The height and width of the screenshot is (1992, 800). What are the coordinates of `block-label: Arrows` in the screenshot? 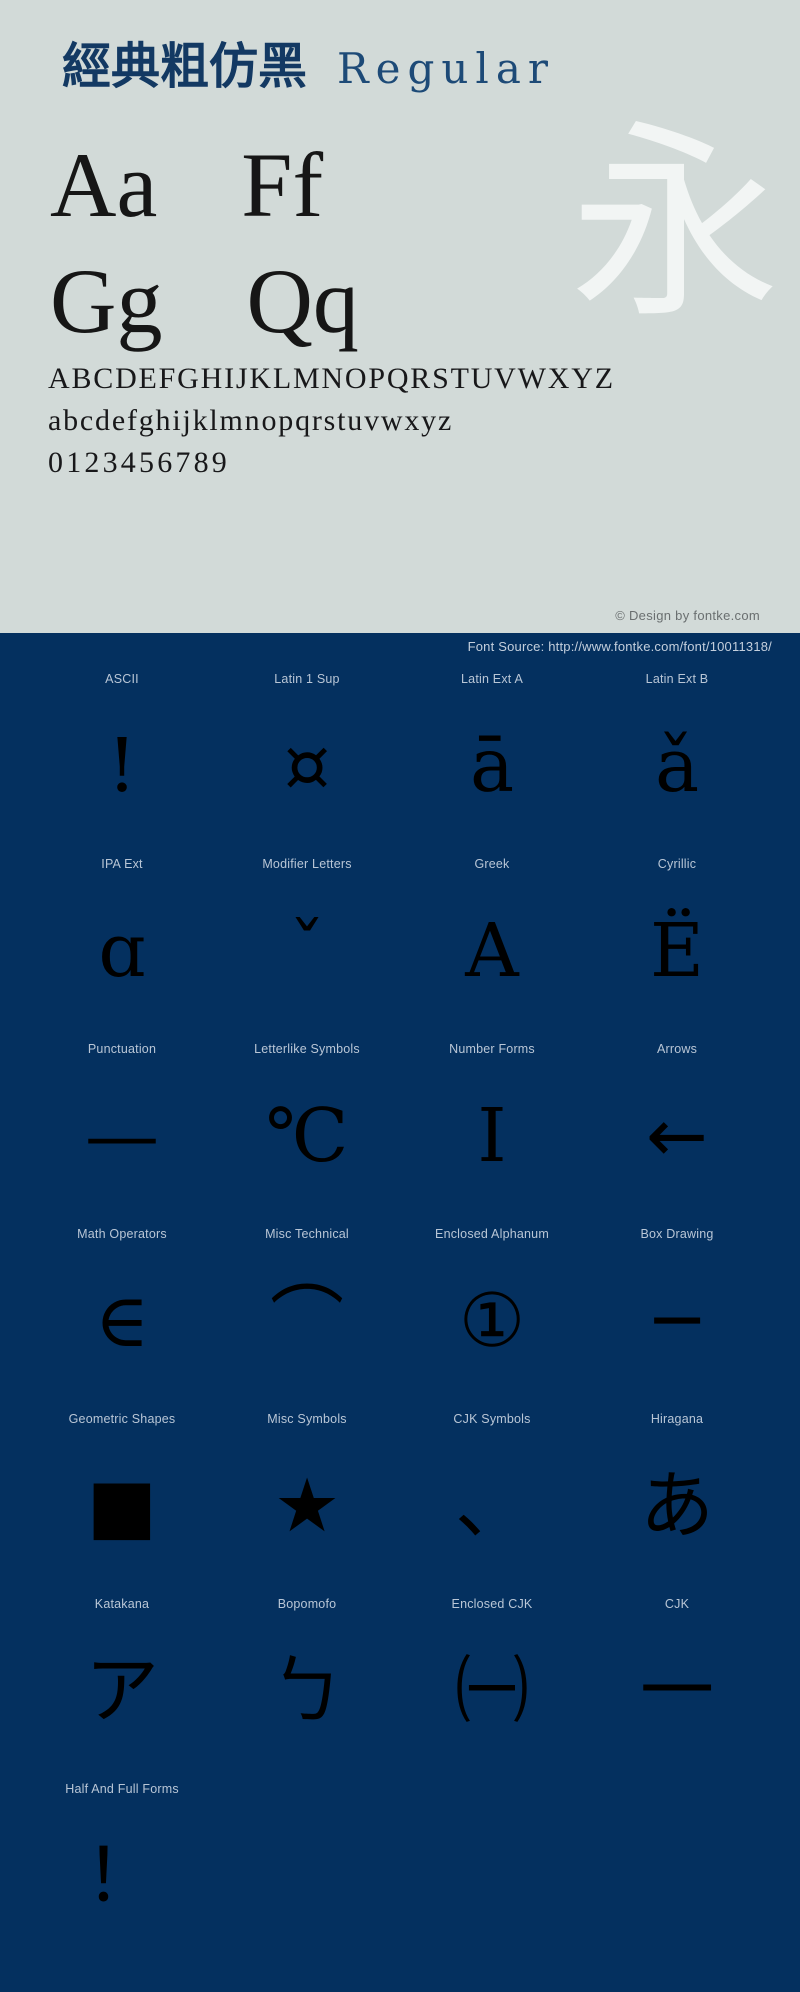 It's located at (677, 1049).